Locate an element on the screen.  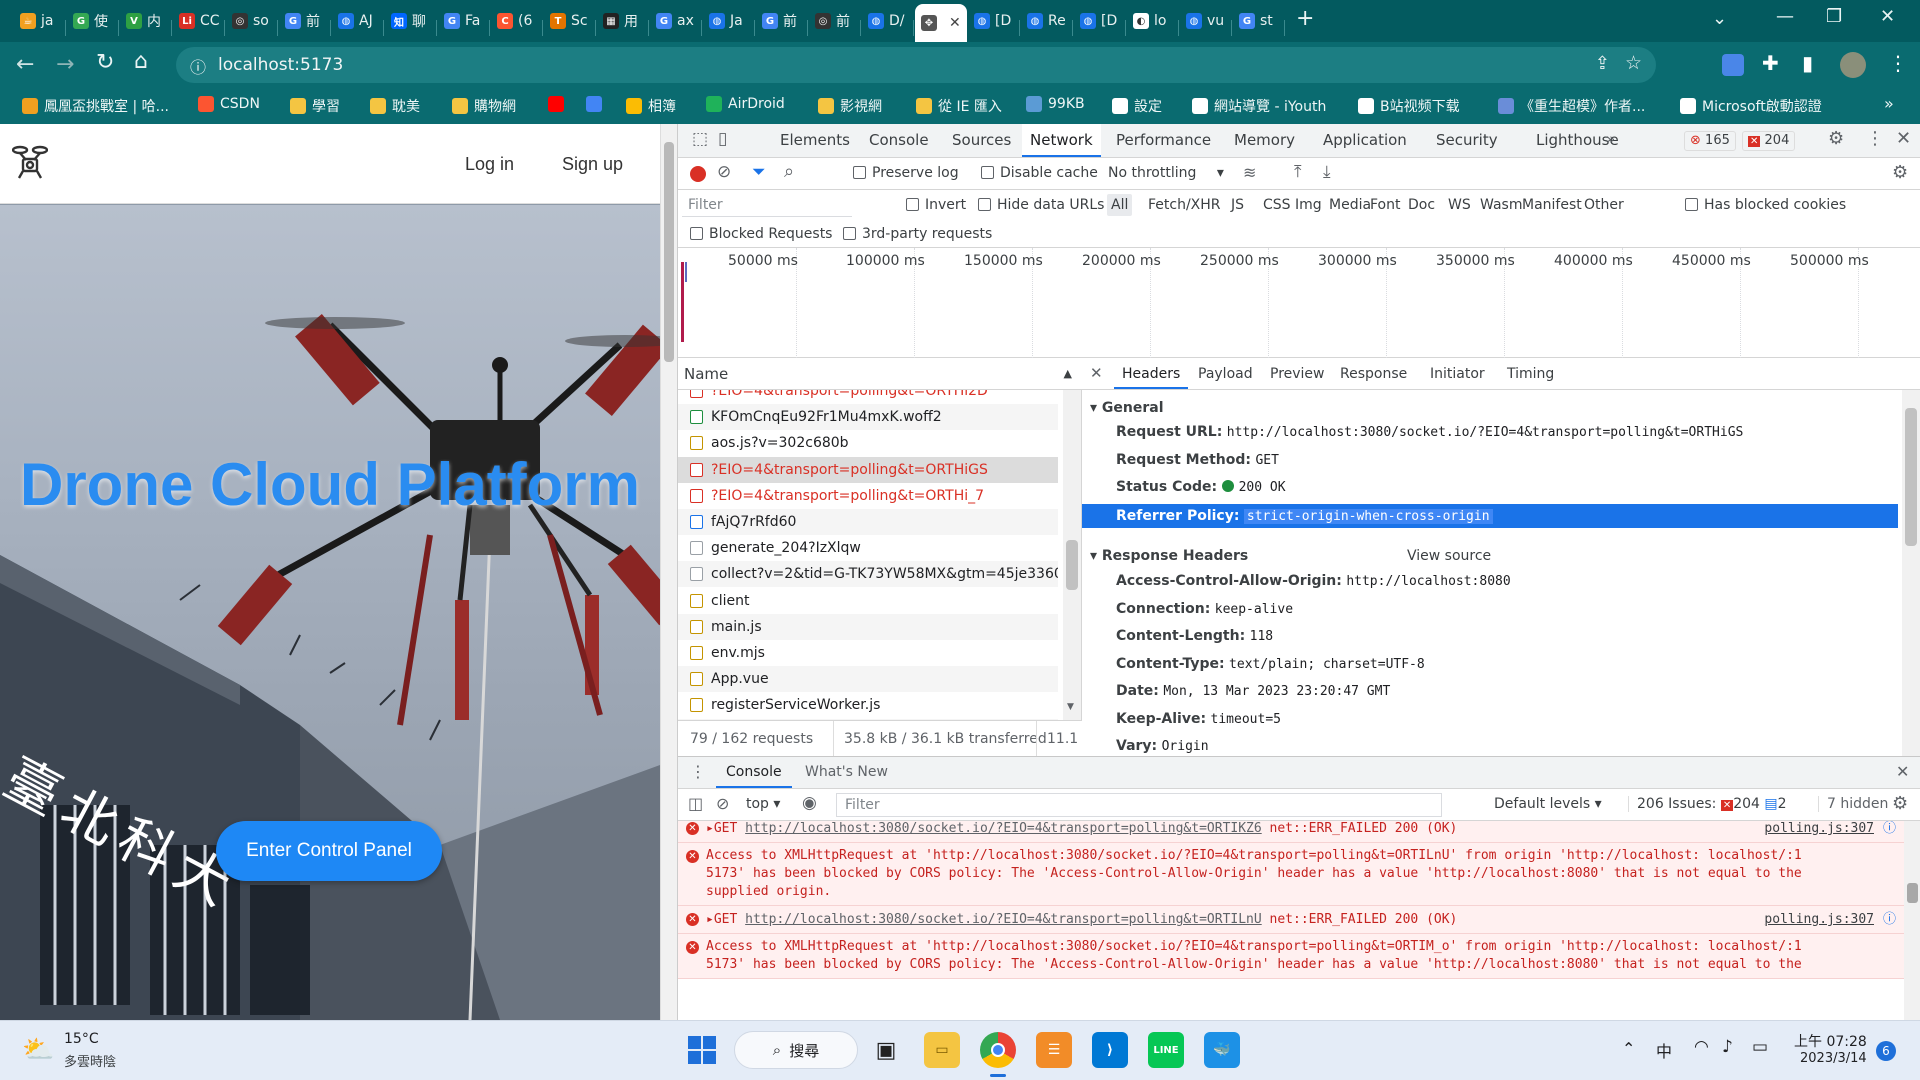
issues-counter: 206 Issues: ✕ 204 ▤2 is located at coordinates (1707, 804).